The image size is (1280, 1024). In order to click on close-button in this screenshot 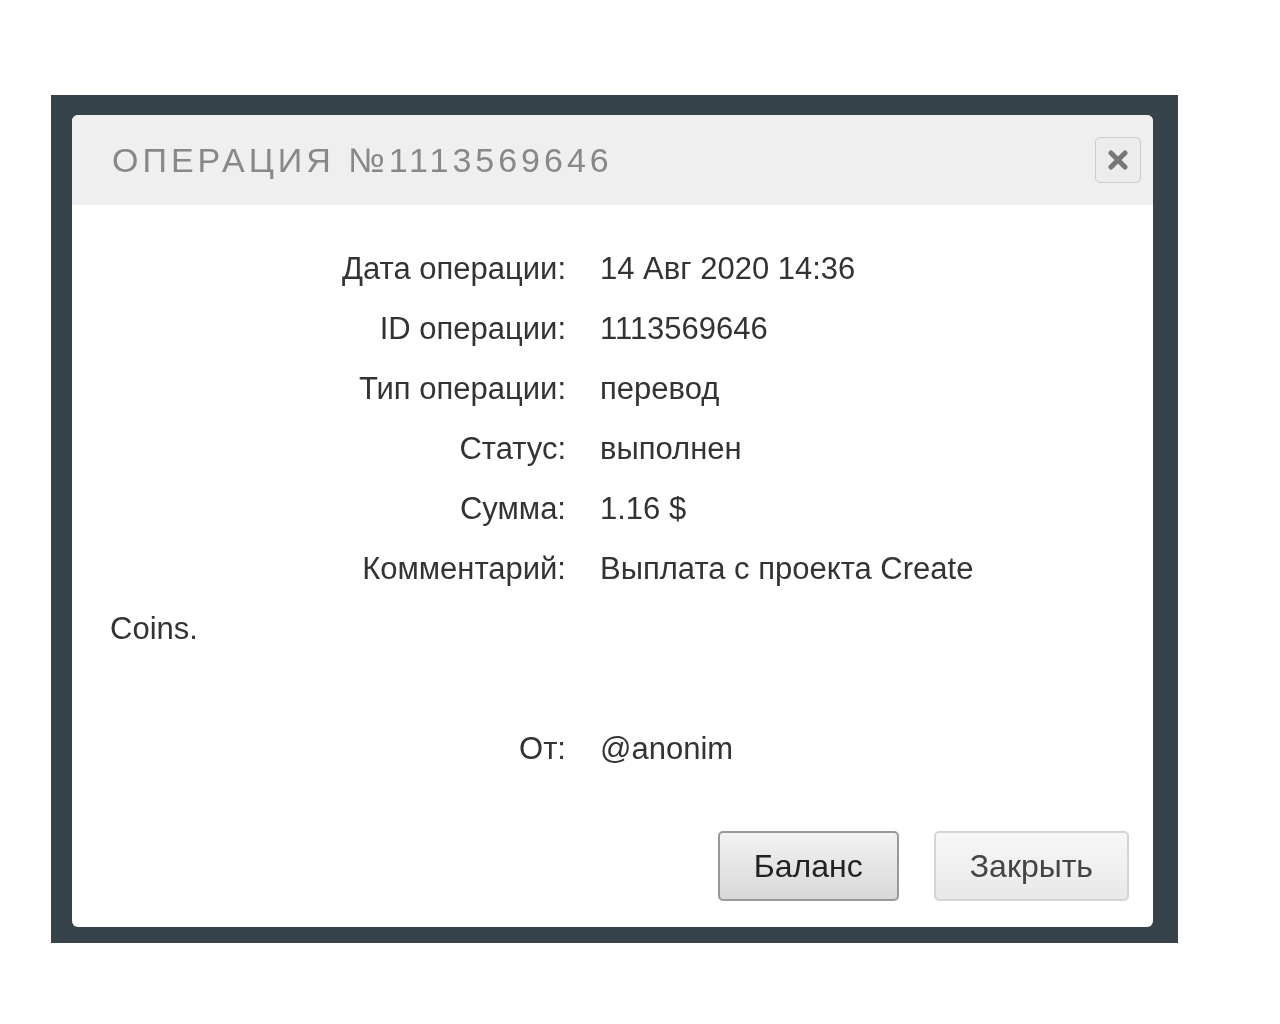, I will do `click(1118, 160)`.